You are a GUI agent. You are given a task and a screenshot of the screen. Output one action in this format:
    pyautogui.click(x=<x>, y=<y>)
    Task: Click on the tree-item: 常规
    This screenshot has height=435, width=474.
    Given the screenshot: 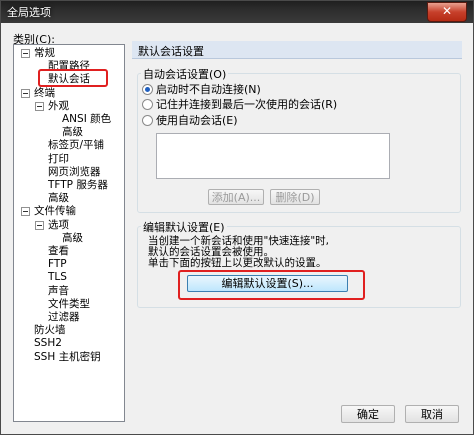 What is the action you would take?
    pyautogui.click(x=38, y=53)
    